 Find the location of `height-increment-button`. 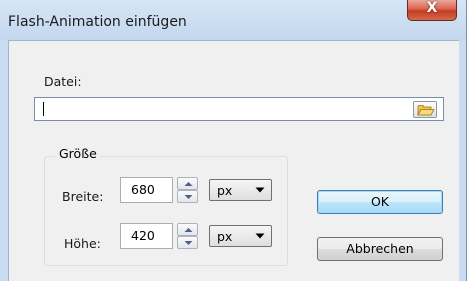

height-increment-button is located at coordinates (187, 229).